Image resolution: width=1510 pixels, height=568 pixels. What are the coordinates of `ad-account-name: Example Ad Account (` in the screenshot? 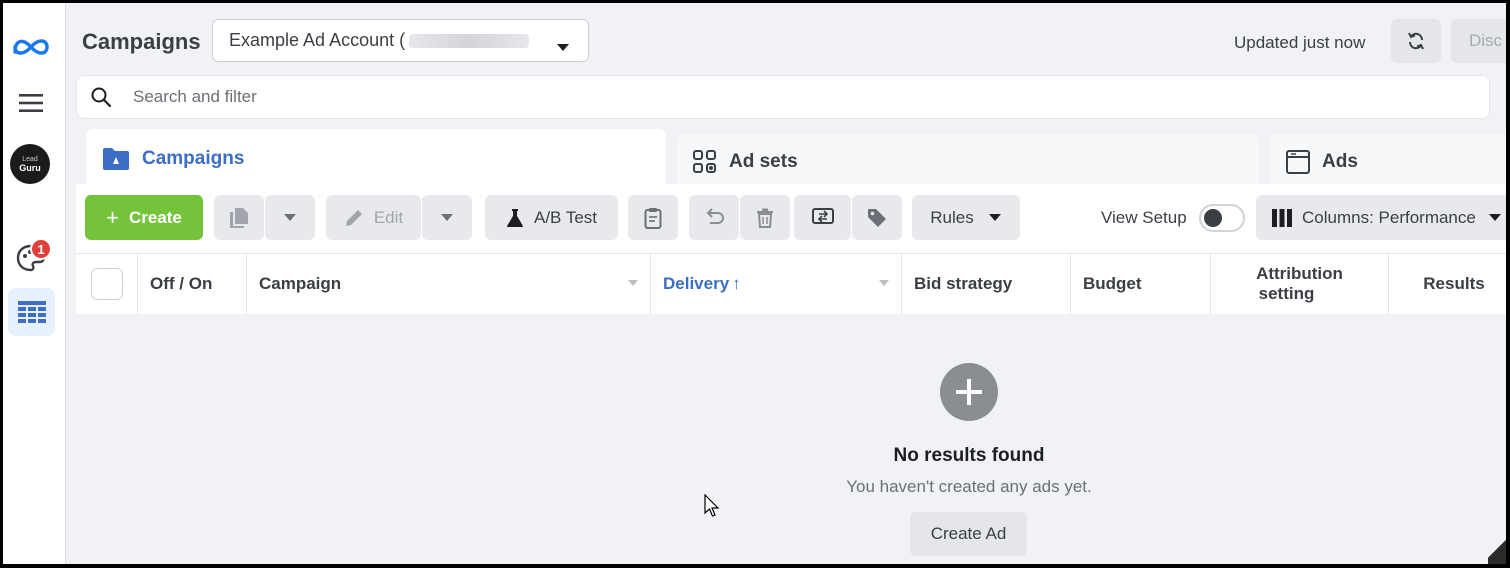 It's located at (317, 40).